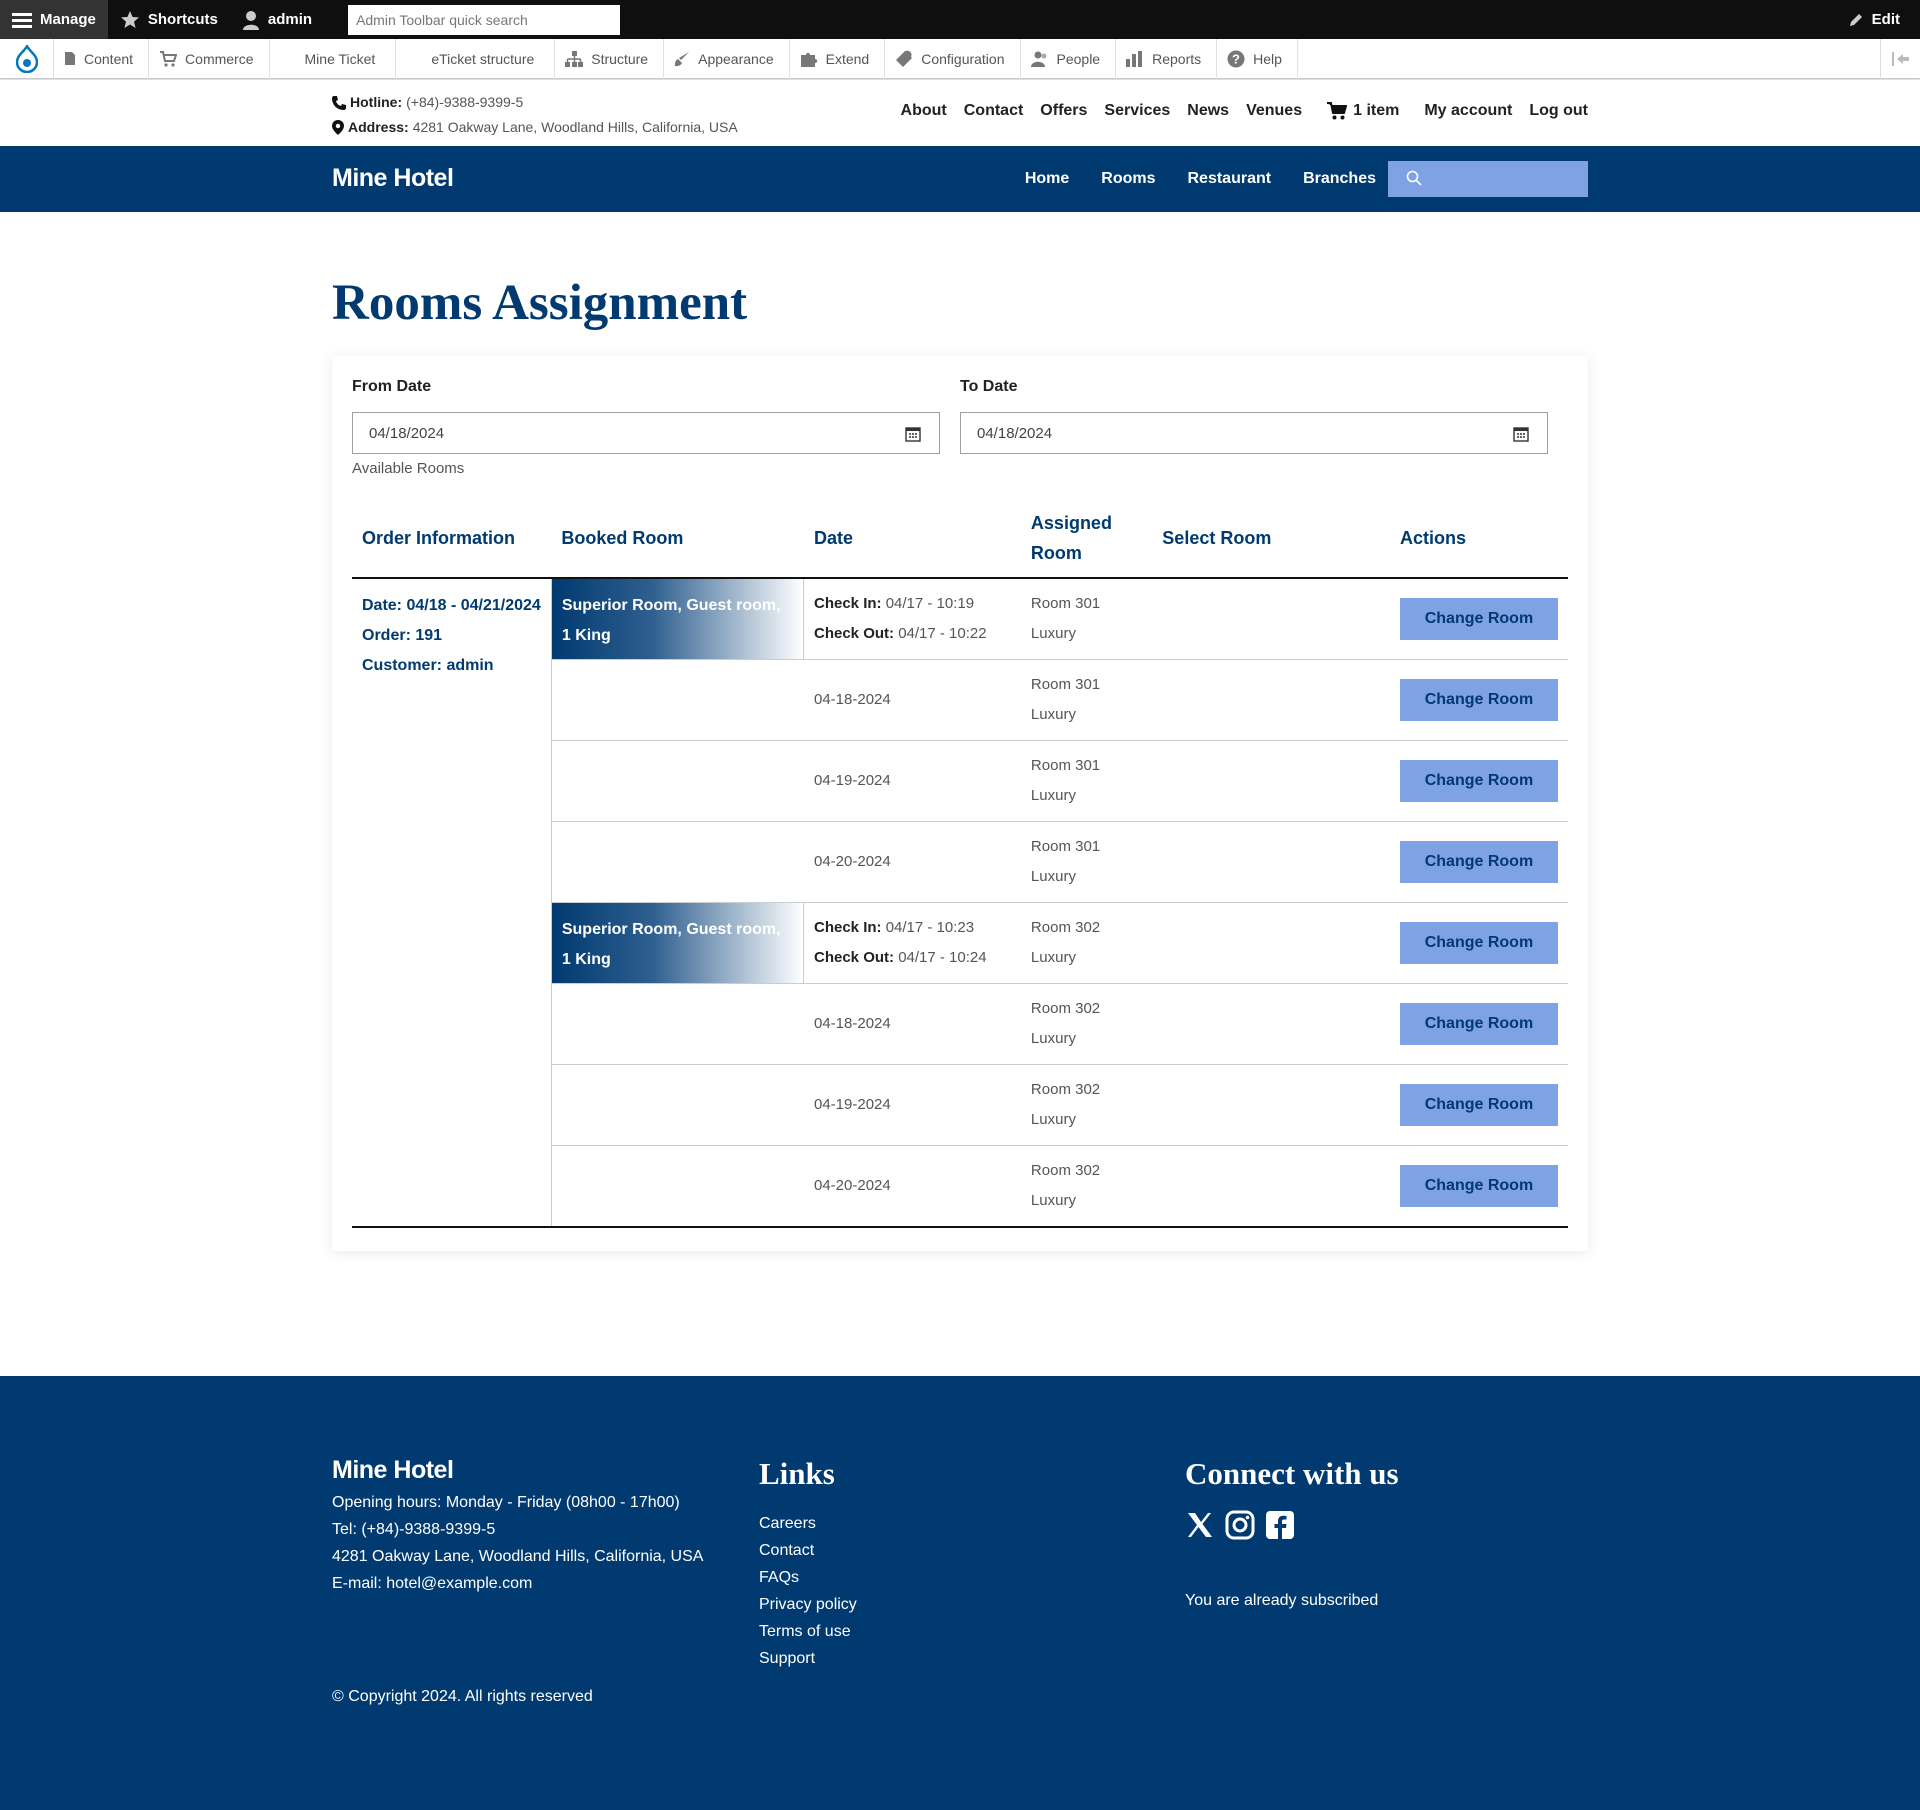  I want to click on to-date-field: 04/18/2024, so click(1254, 433).